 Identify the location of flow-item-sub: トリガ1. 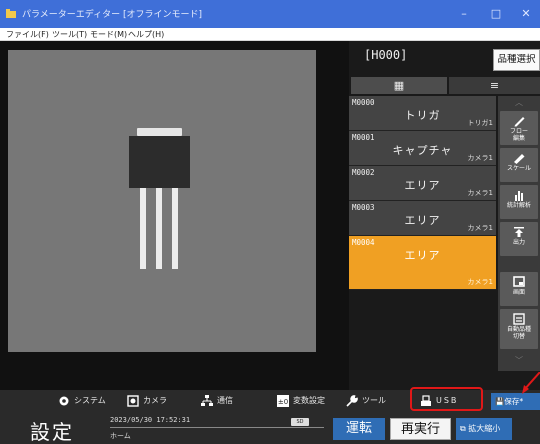
(480, 123).